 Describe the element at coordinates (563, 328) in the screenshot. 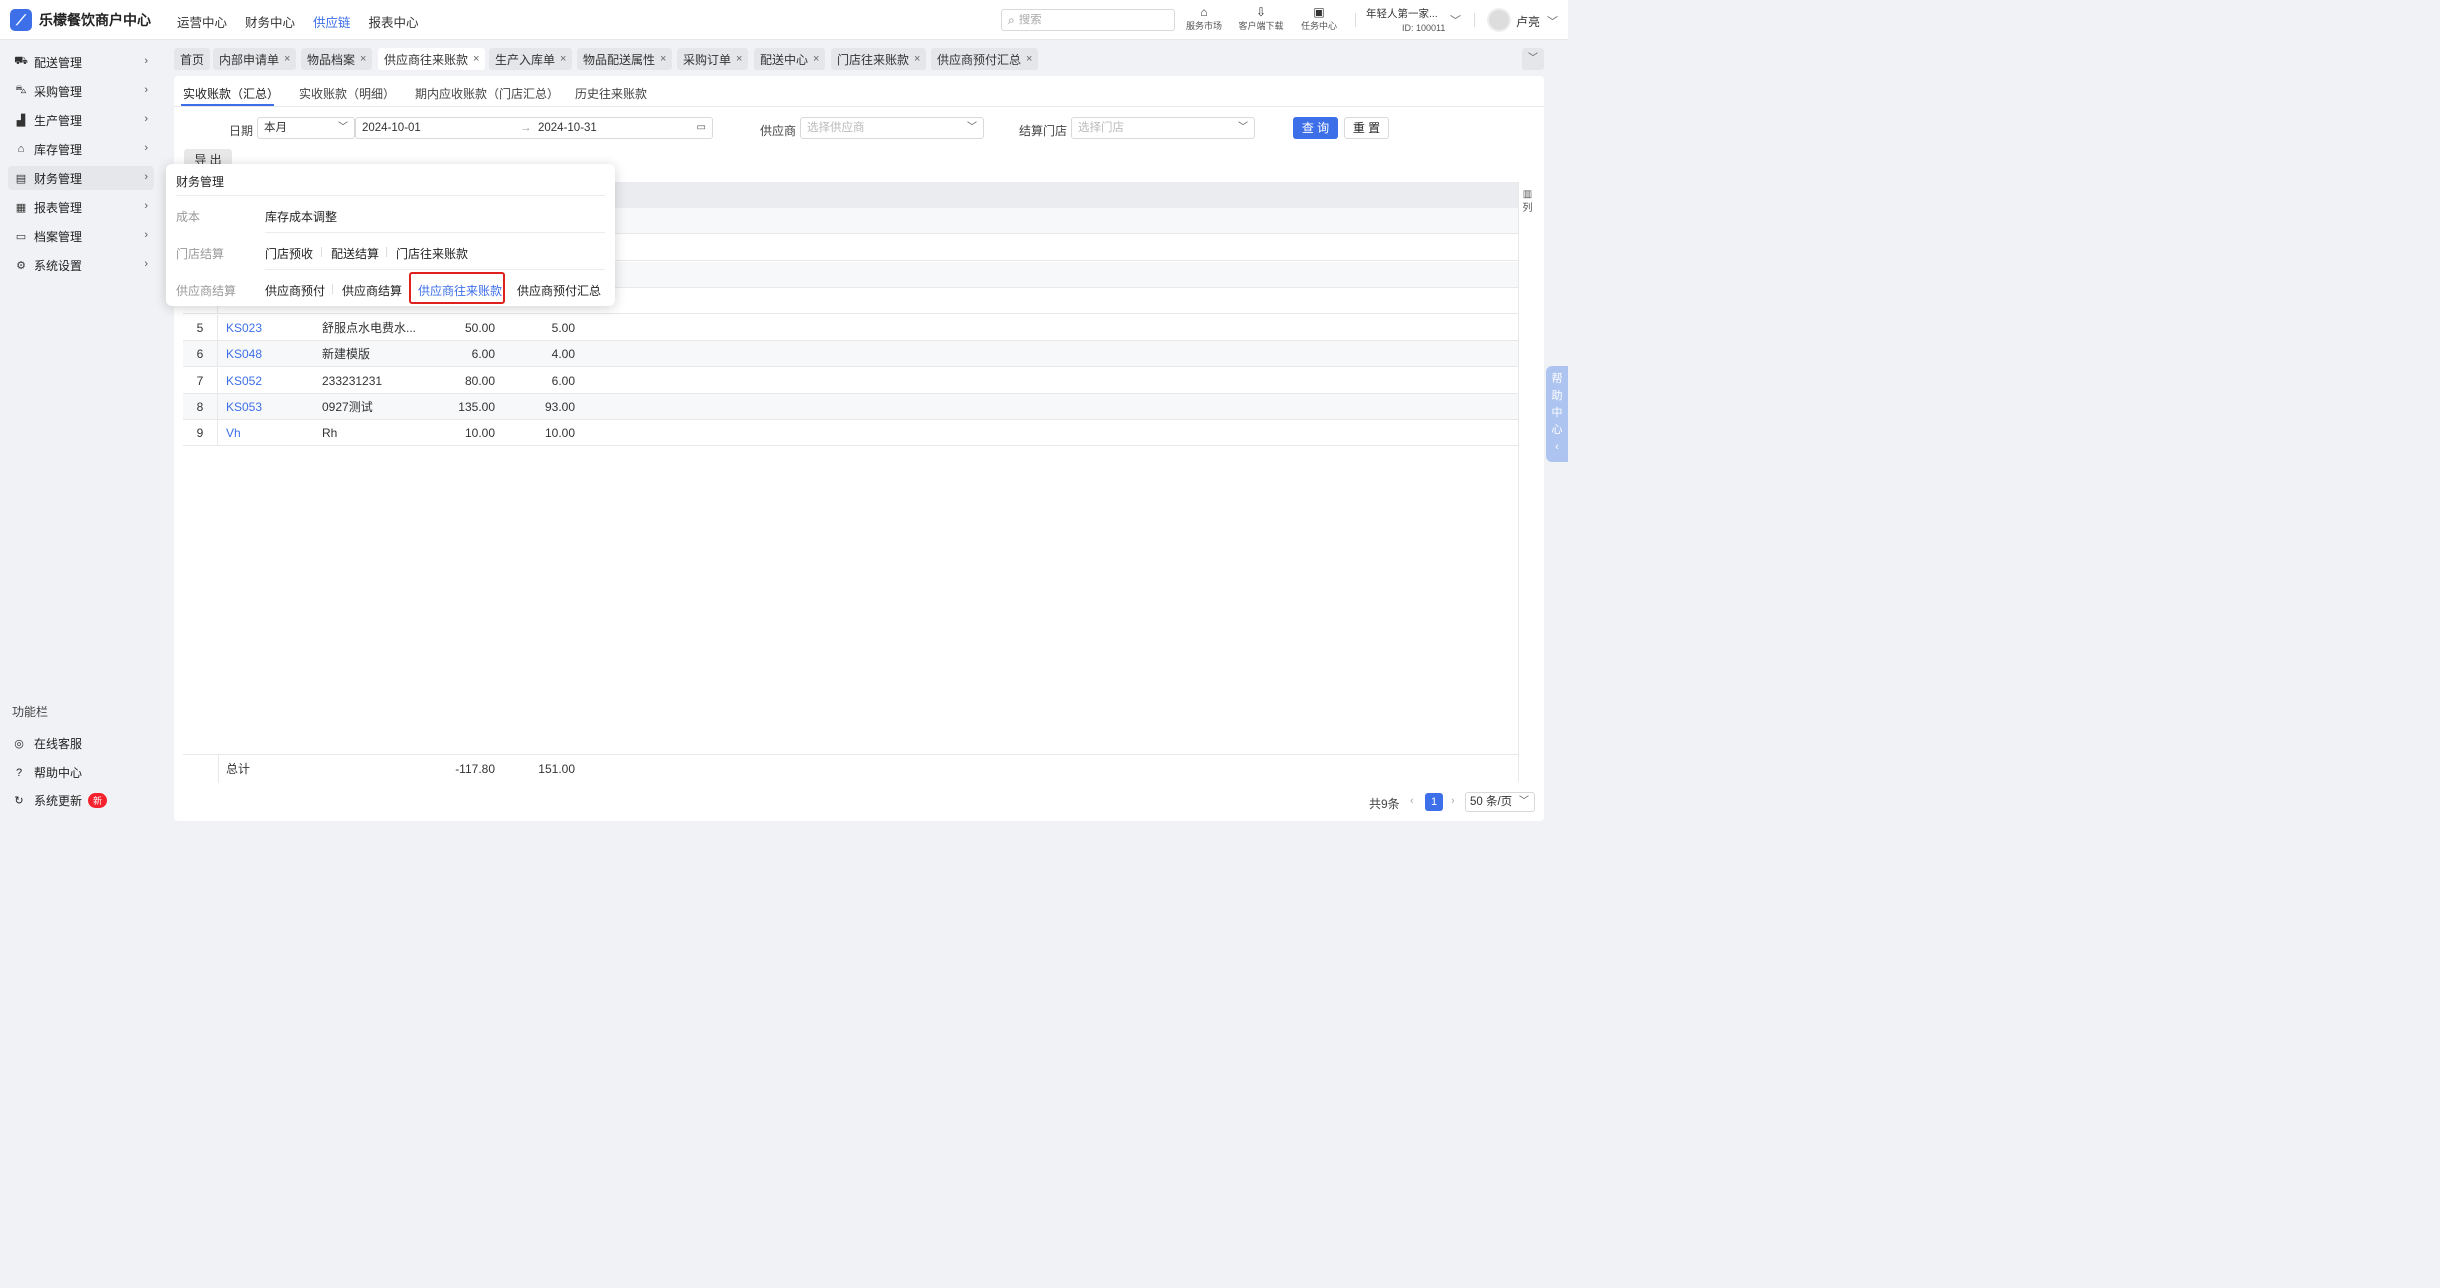

I see `amount-2: 5.00` at that location.